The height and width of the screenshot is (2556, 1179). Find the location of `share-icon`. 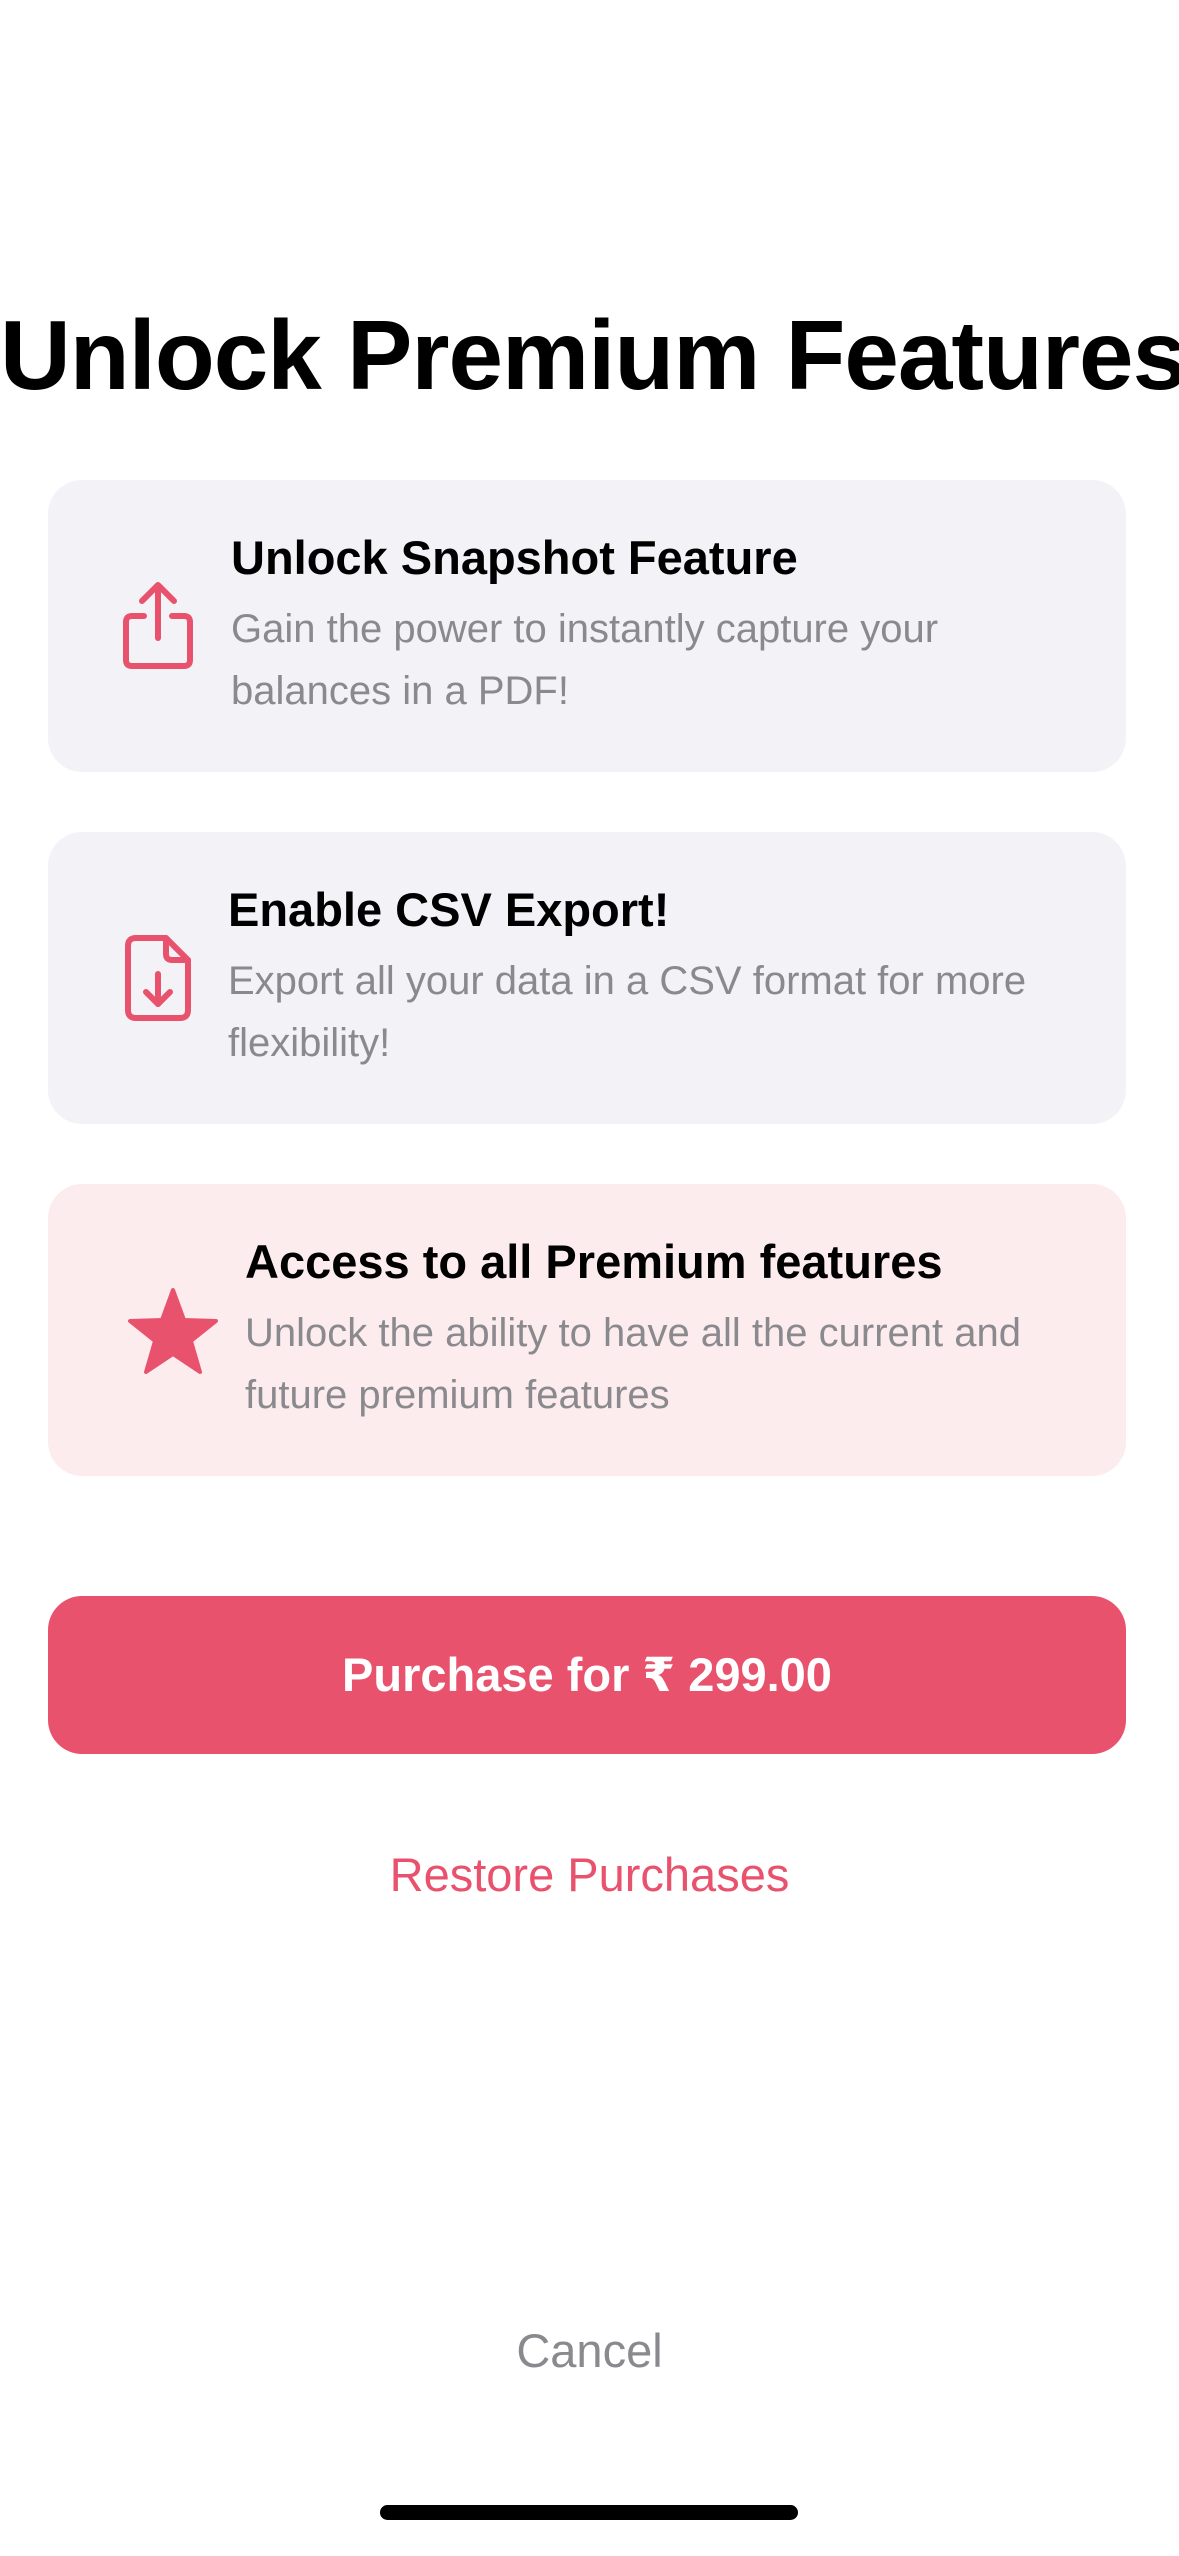

share-icon is located at coordinates (158, 626).